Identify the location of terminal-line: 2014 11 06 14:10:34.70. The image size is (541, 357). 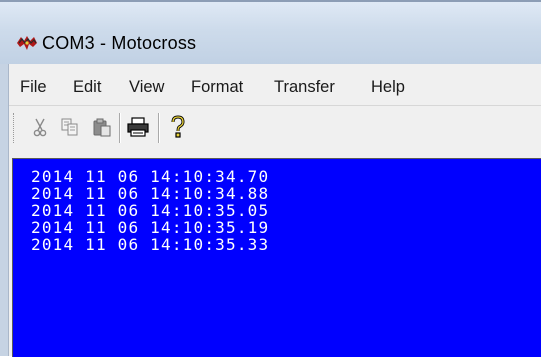
(150, 176).